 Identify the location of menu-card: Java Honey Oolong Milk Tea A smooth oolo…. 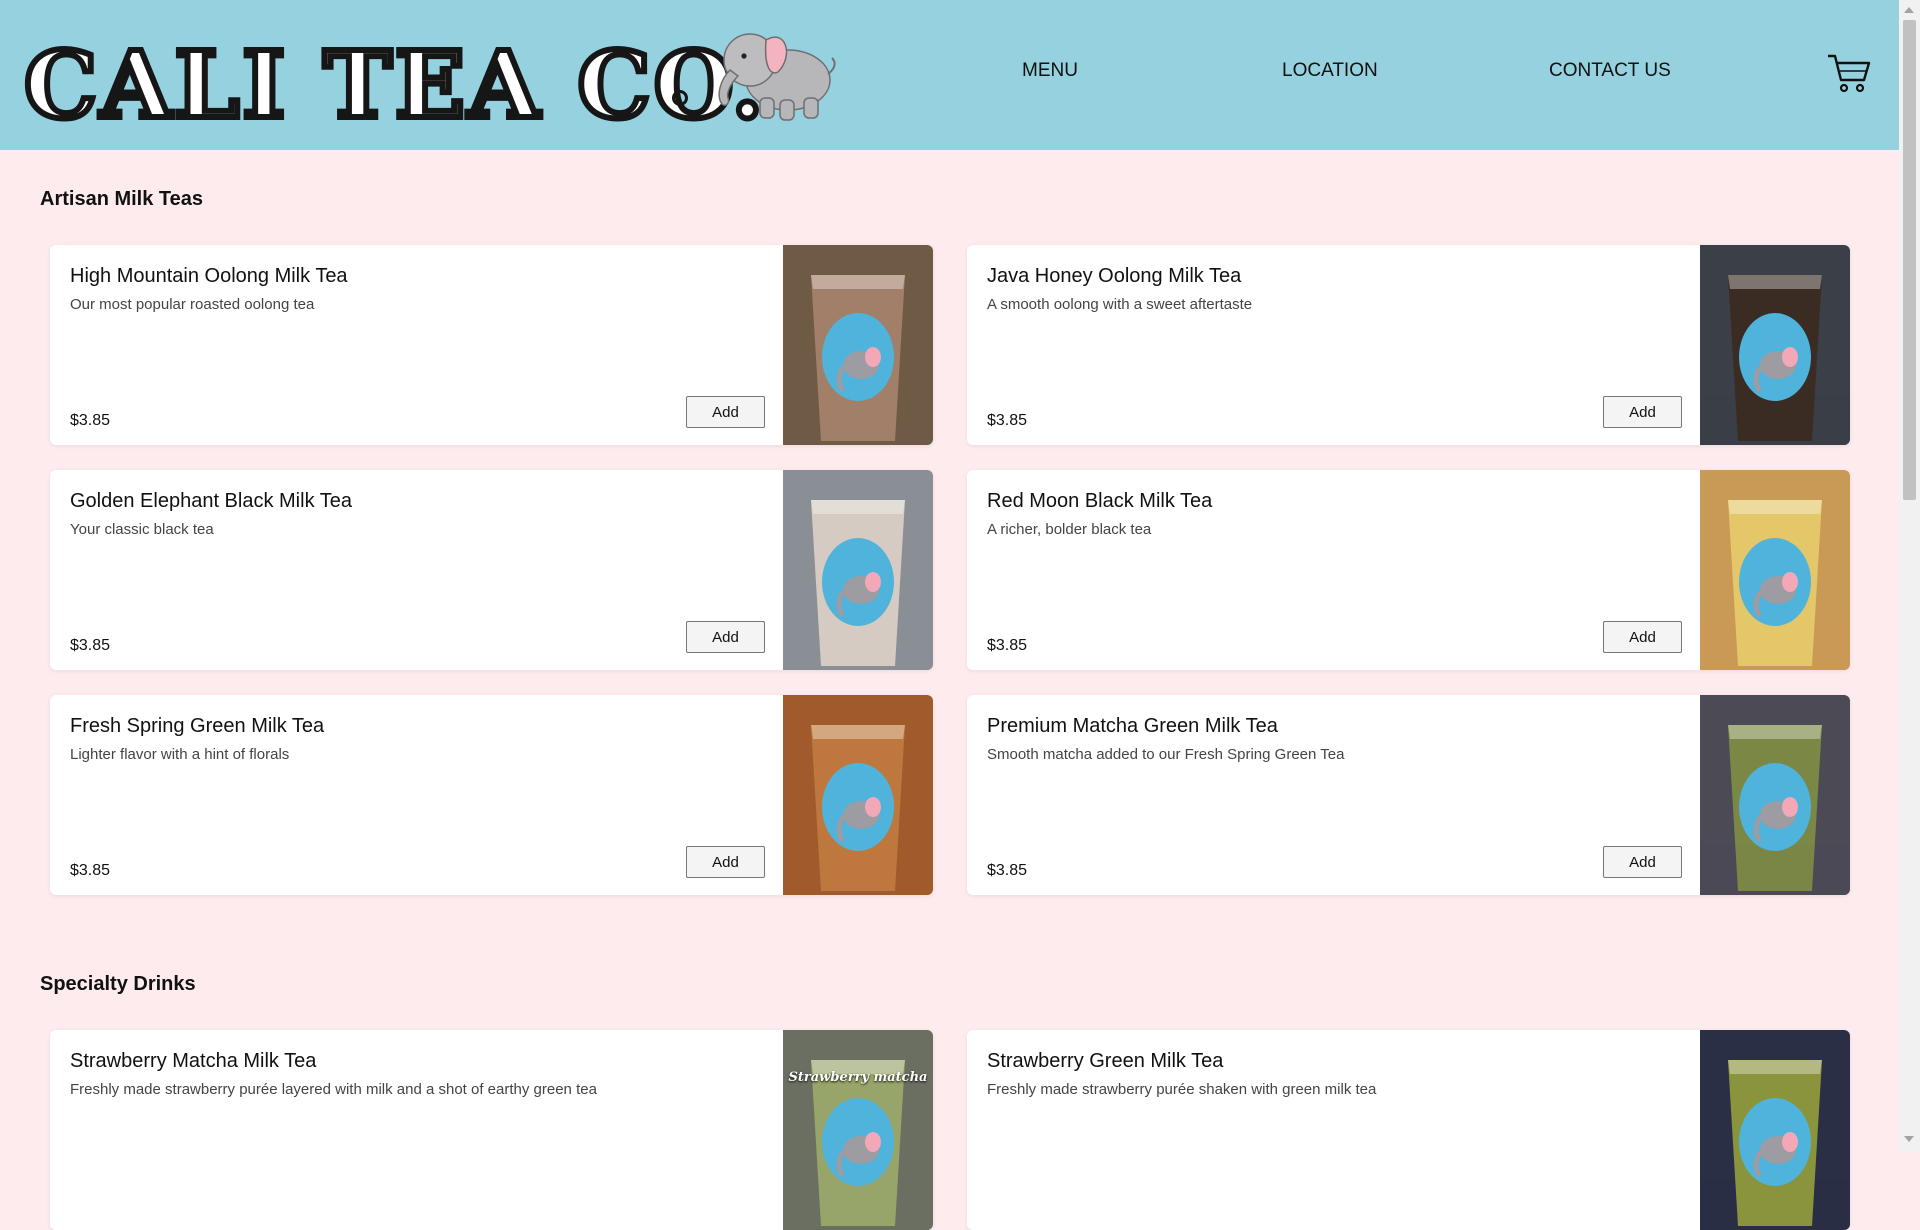
(1408, 345).